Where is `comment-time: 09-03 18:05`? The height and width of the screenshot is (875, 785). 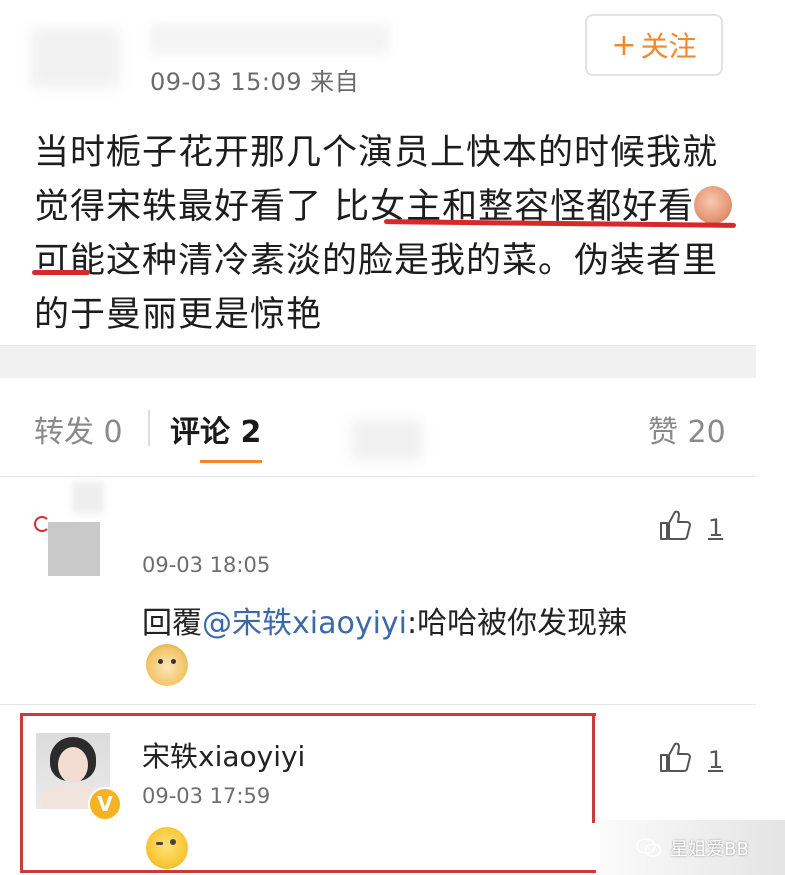 comment-time: 09-03 18:05 is located at coordinates (206, 565).